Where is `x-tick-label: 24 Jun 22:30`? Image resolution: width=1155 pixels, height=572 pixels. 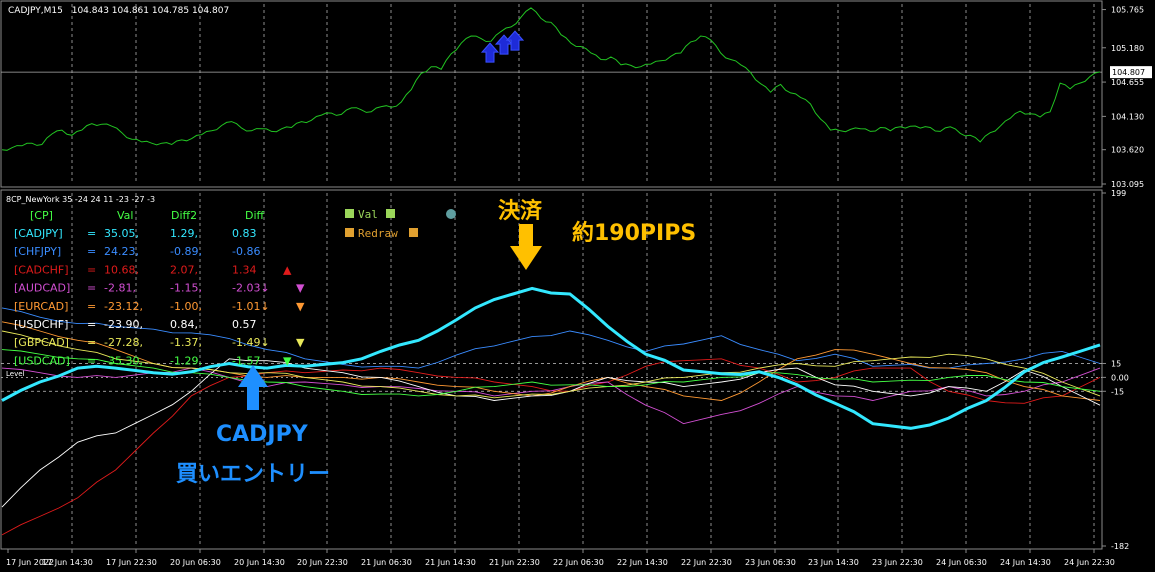 x-tick-label: 24 Jun 22:30 is located at coordinates (1089, 562).